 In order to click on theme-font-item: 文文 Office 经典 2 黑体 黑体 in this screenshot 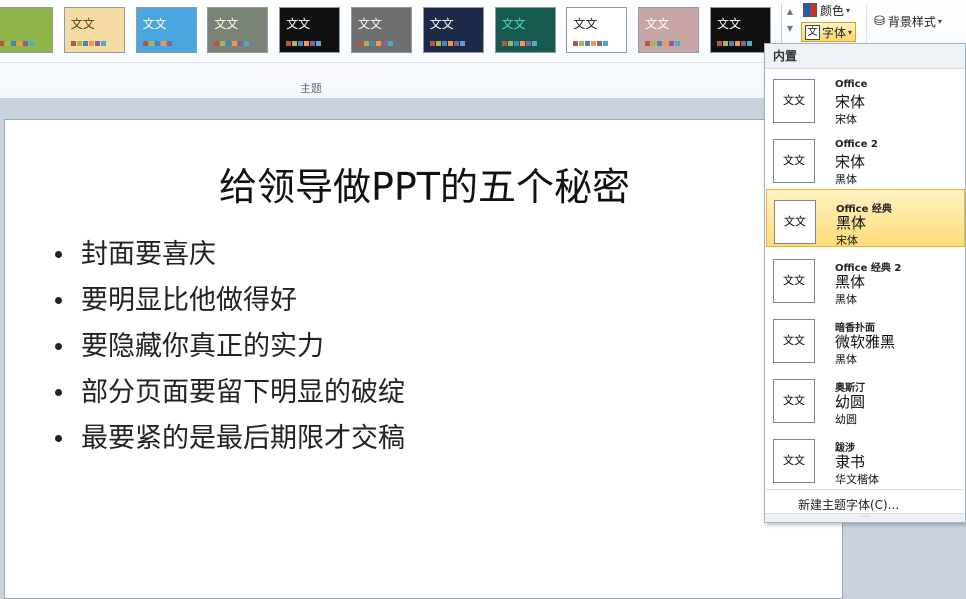, I will do `click(865, 278)`.